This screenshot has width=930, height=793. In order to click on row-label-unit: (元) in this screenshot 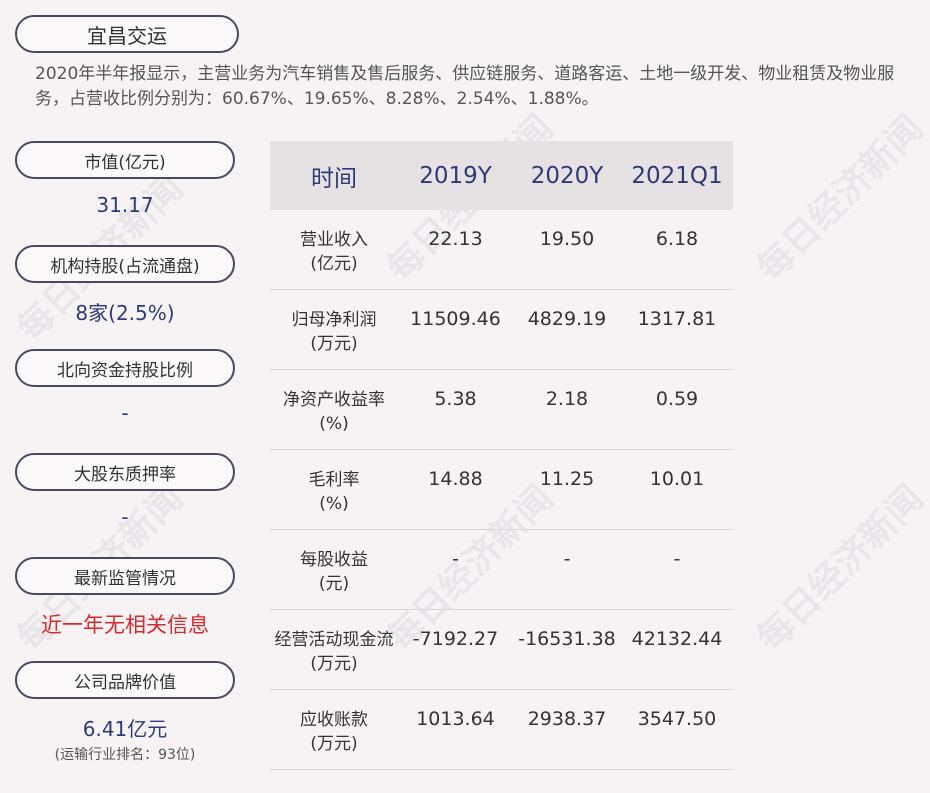, I will do `click(334, 584)`.